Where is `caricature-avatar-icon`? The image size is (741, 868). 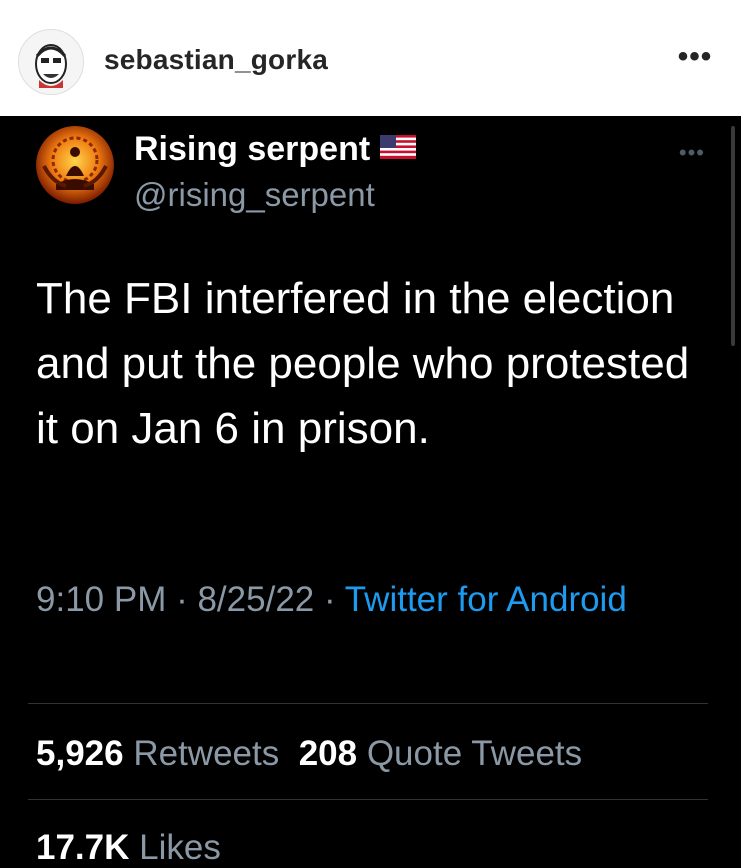 caricature-avatar-icon is located at coordinates (51, 62).